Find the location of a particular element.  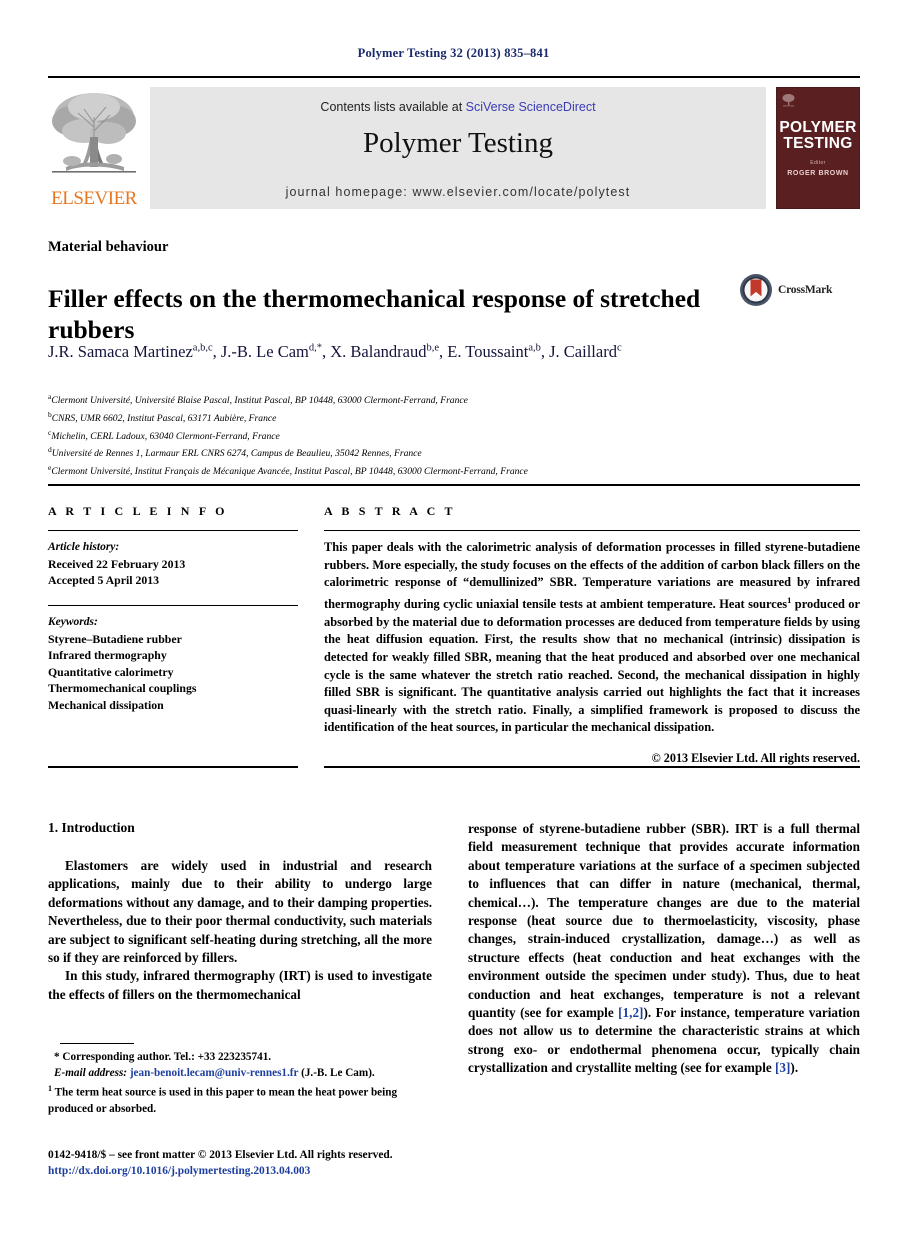

elsevier-logo: ELSEVIER is located at coordinates (94, 148).